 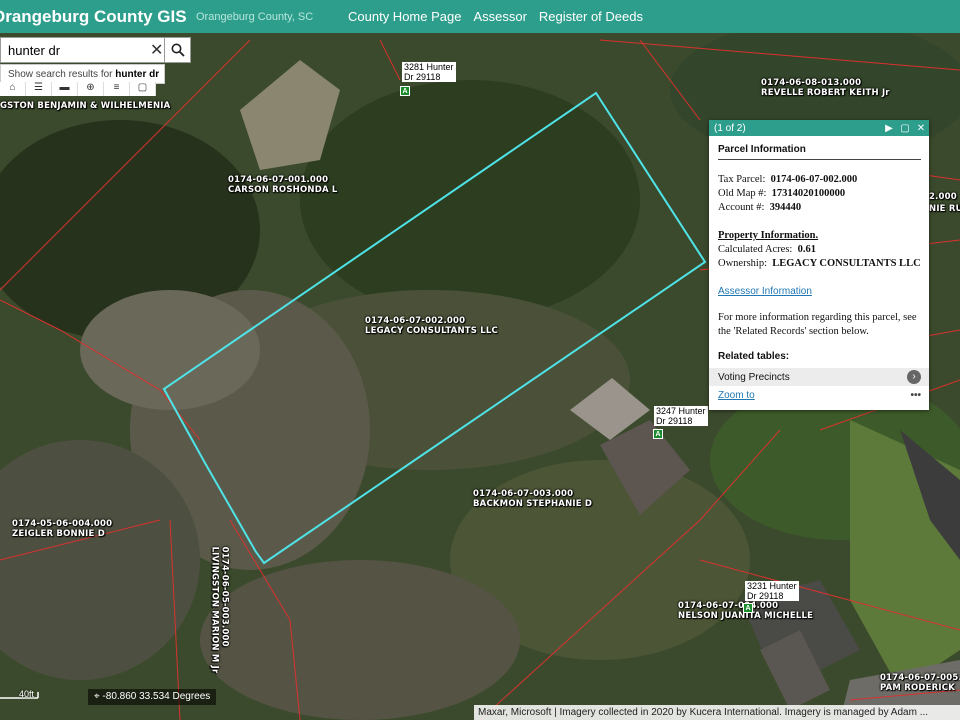 I want to click on related-voting-precincts: Voting Precincts ›, so click(x=819, y=377).